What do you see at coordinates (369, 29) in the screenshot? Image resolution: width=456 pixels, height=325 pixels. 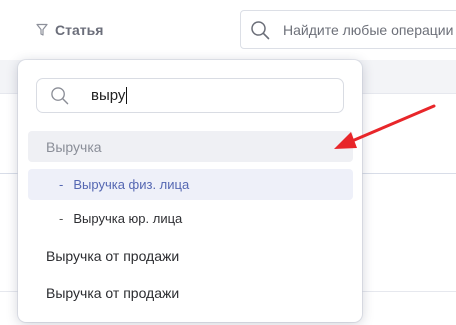 I see `operations-search-input` at bounding box center [369, 29].